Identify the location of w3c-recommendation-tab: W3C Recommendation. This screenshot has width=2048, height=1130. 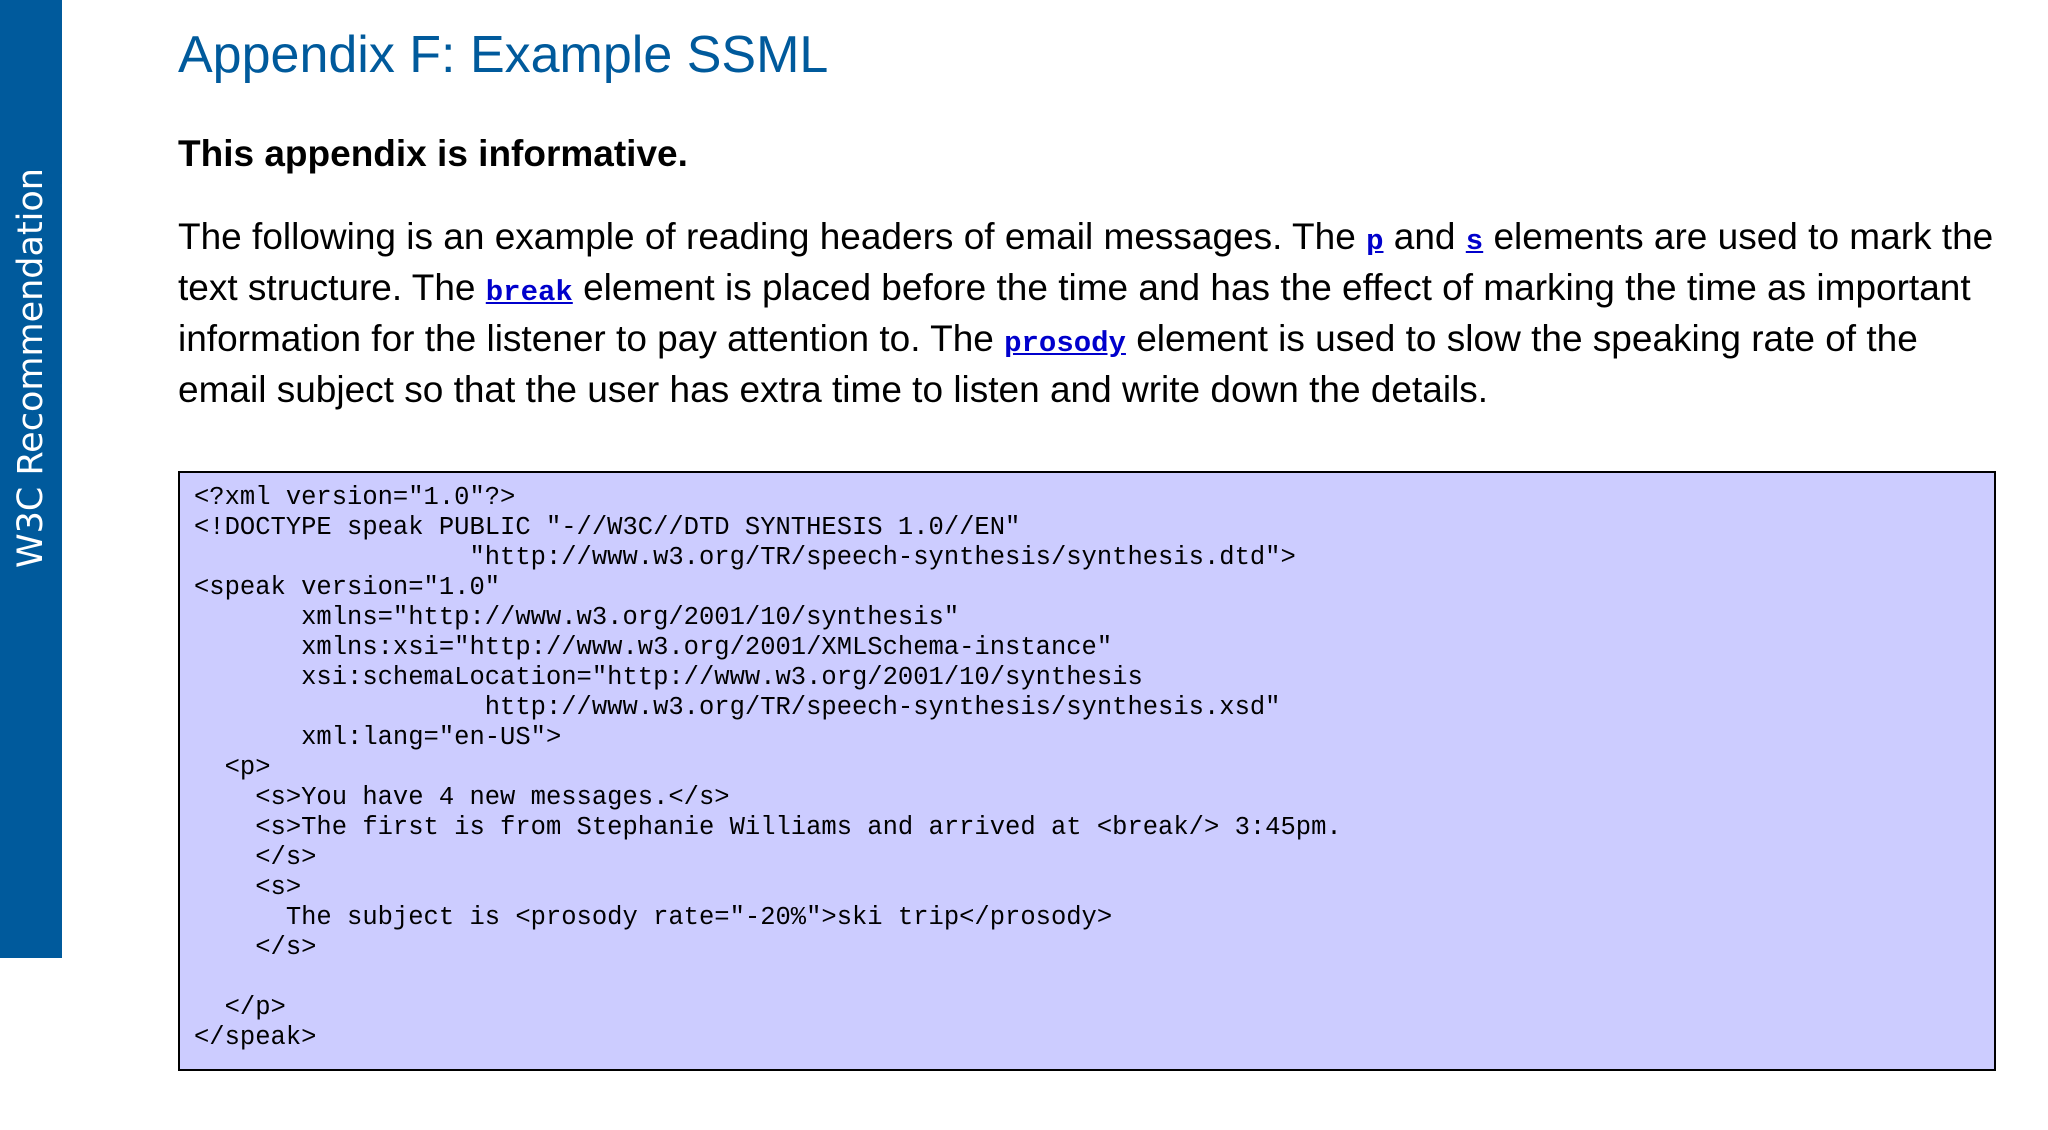
(31, 479).